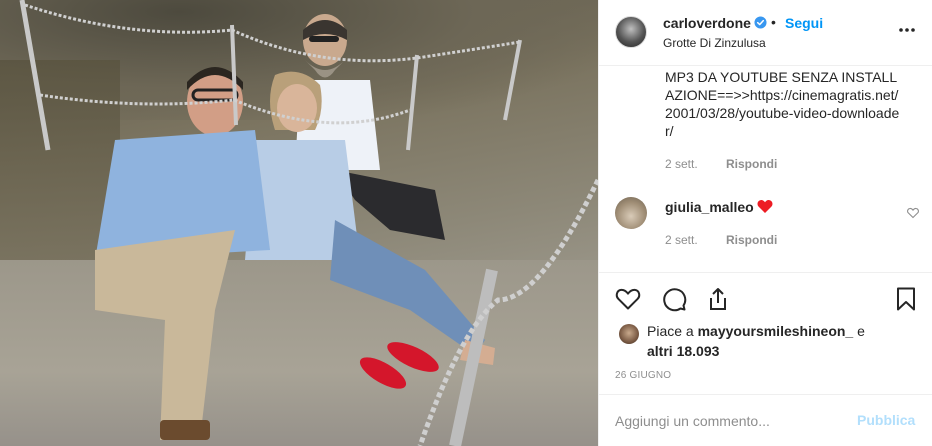 This screenshot has width=932, height=446. I want to click on more-options-icon, so click(907, 30).